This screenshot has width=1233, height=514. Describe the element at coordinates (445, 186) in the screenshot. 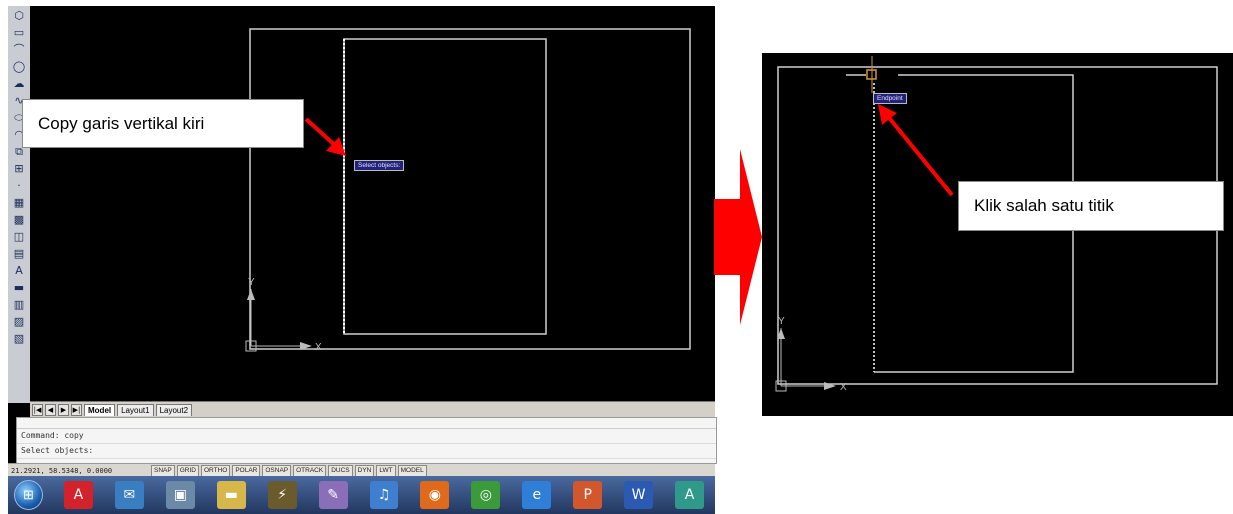

I see `inner-rectangle` at that location.